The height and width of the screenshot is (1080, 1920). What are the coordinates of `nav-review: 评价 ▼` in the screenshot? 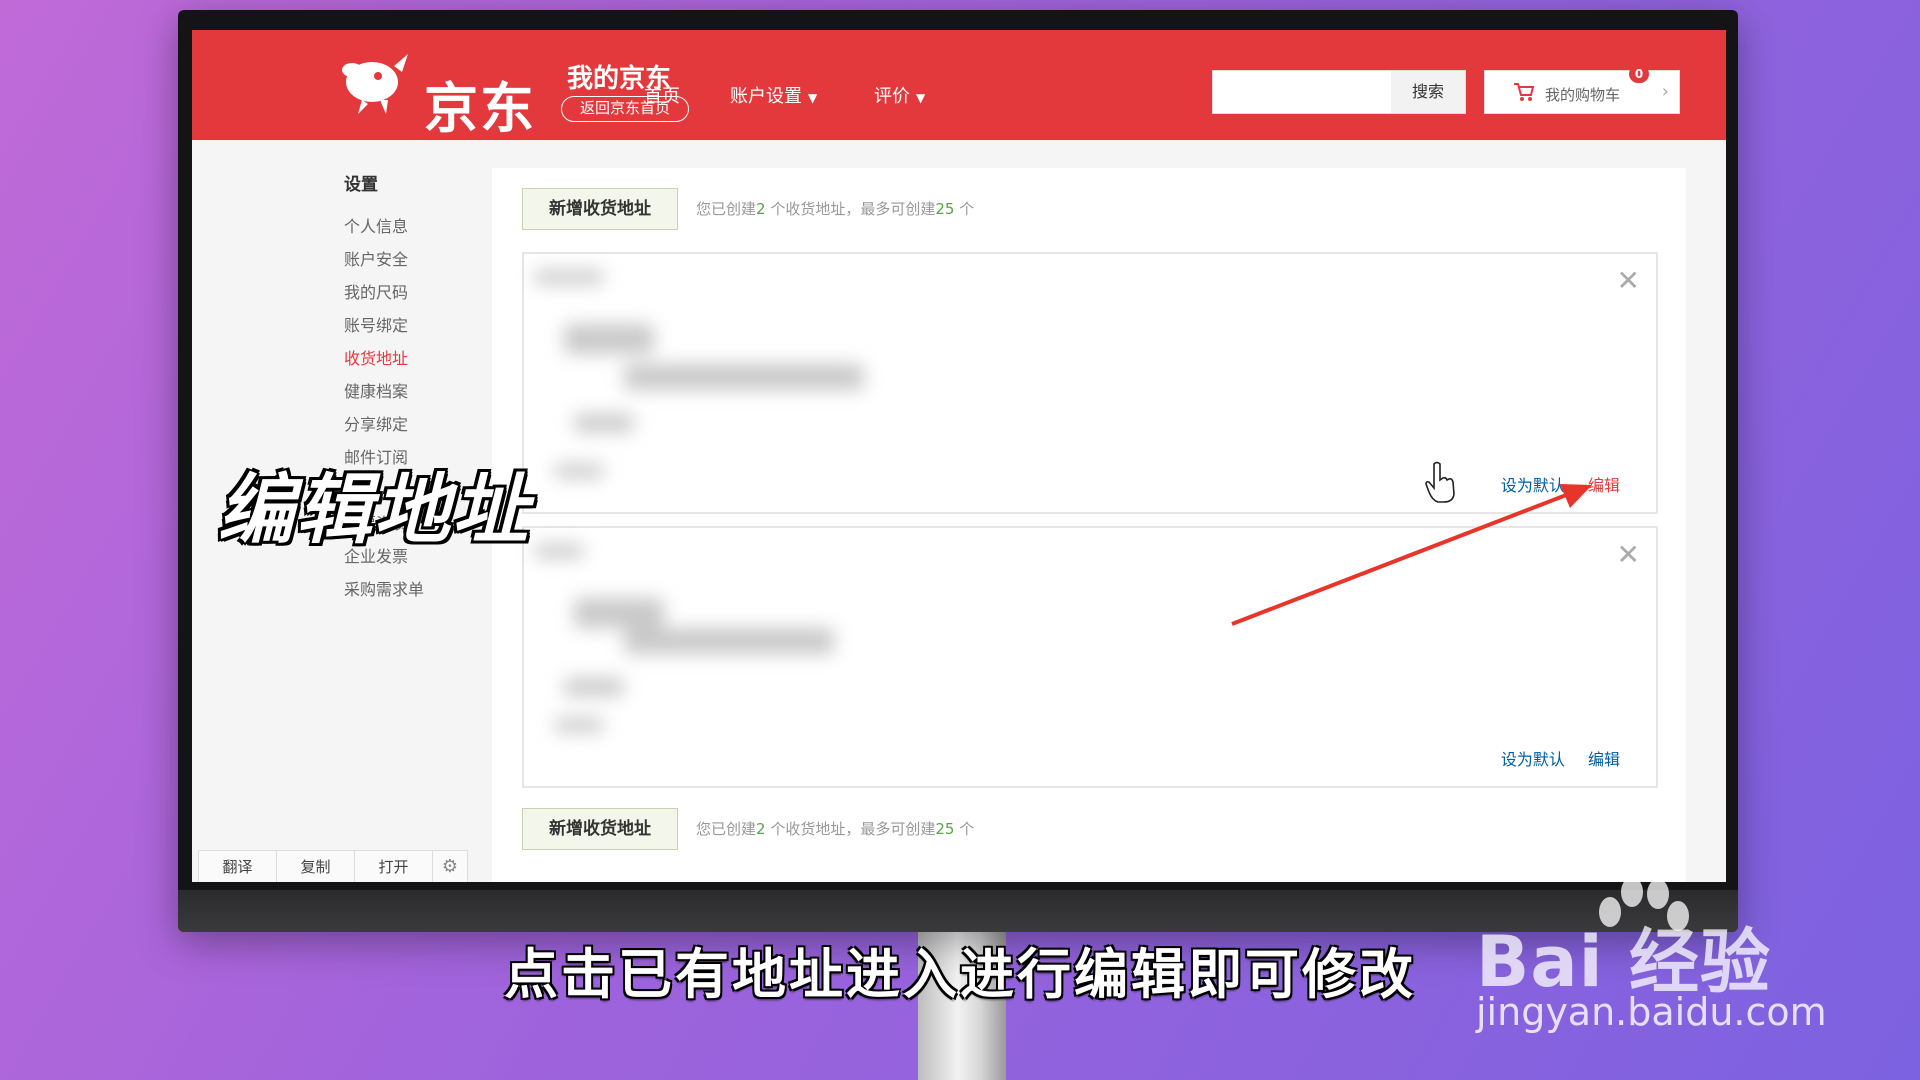 It's located at (899, 95).